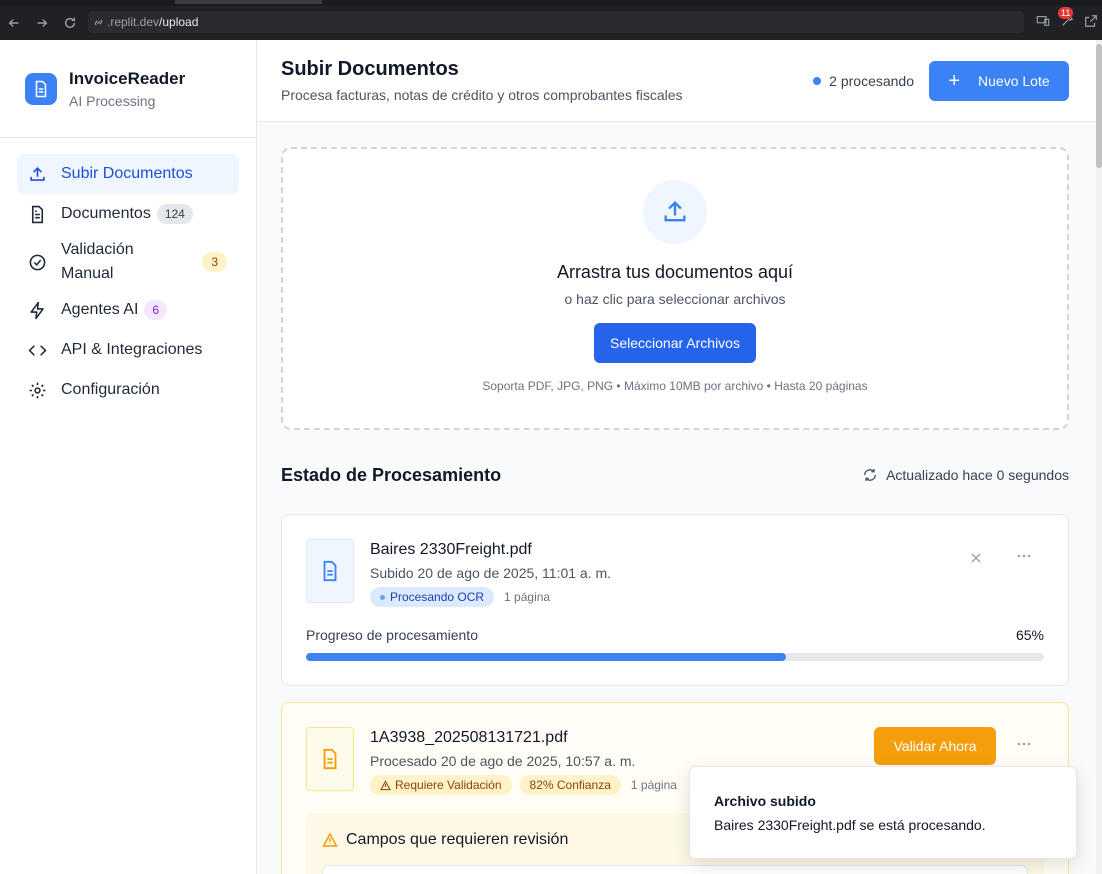 The height and width of the screenshot is (874, 1102). I want to click on sidebar-item-label: Validación Manual, so click(97, 261).